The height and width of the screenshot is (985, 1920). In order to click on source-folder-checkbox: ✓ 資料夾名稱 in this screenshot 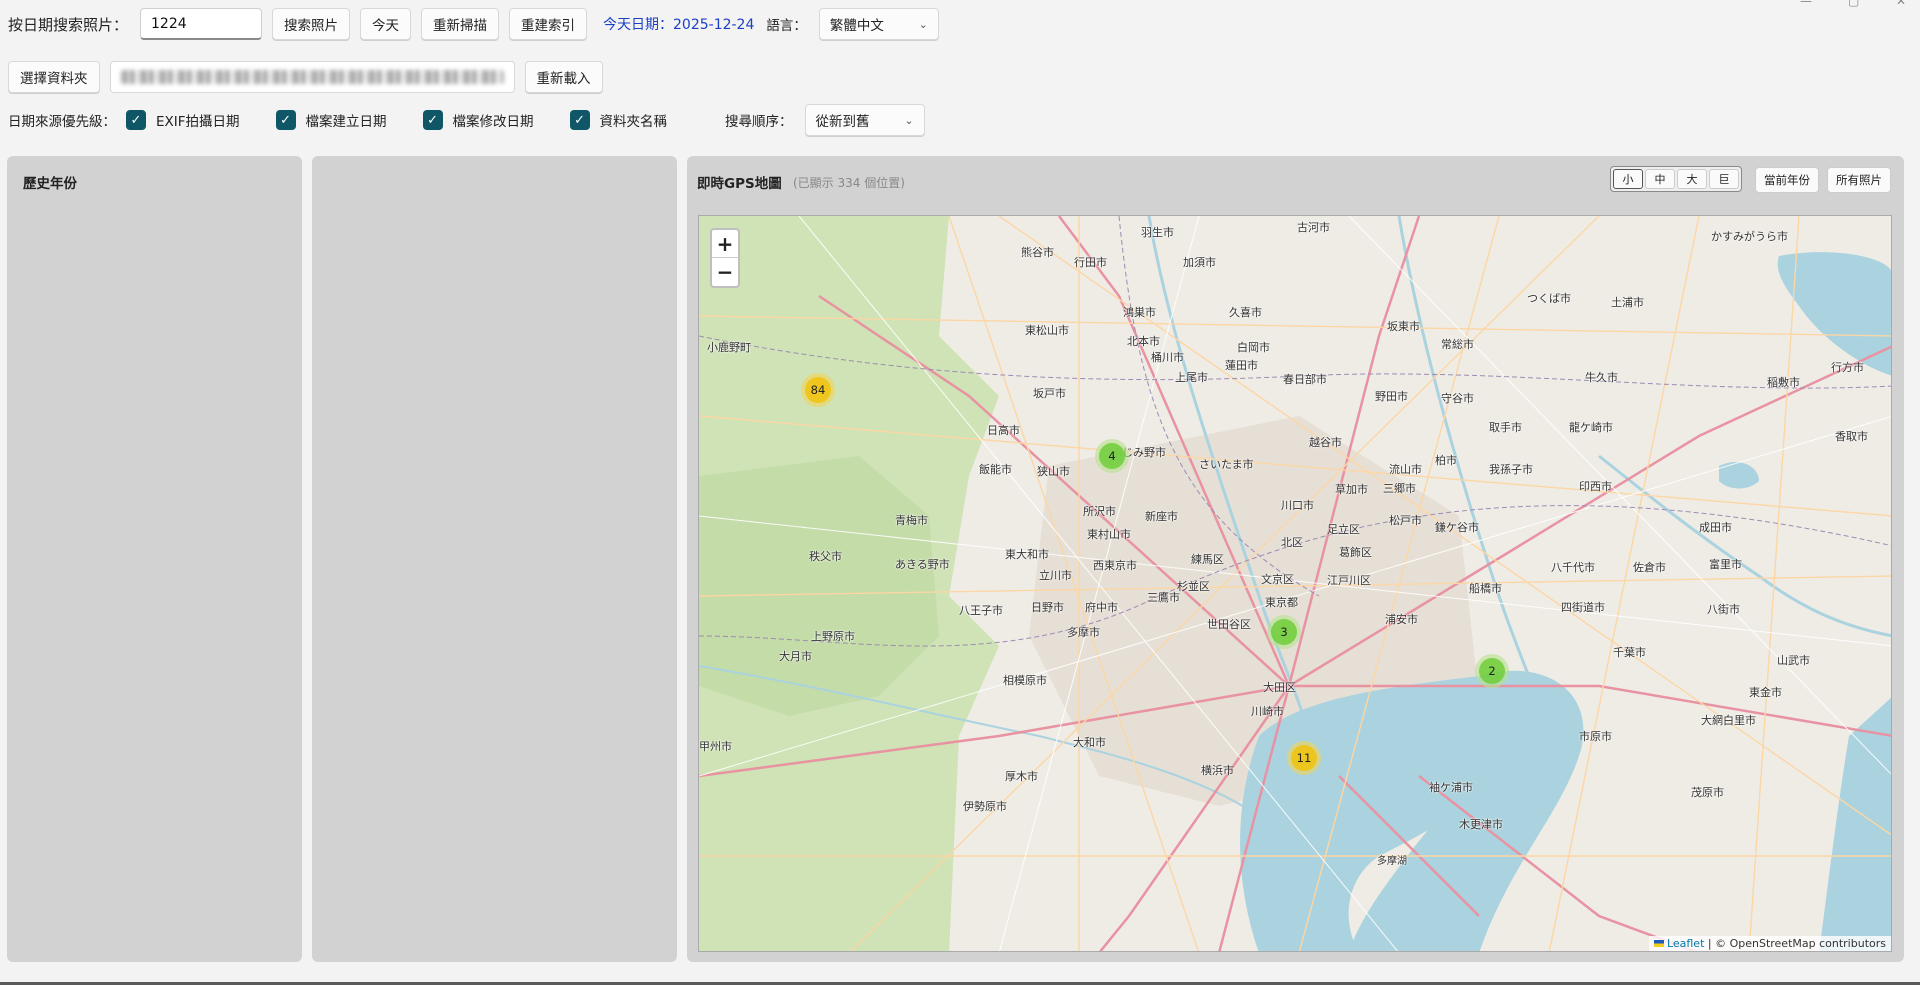, I will do `click(614, 120)`.